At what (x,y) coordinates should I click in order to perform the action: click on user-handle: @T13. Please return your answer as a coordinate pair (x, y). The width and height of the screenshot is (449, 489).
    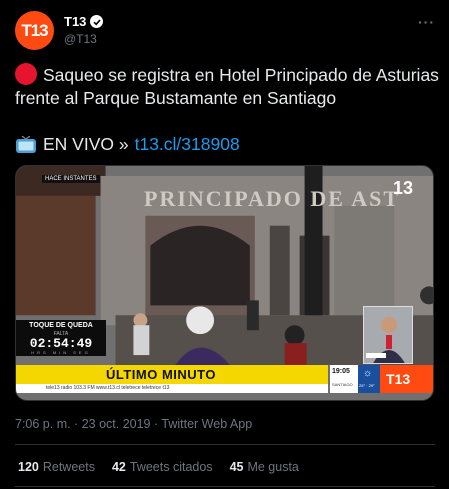
    Looking at the image, I should click on (80, 39).